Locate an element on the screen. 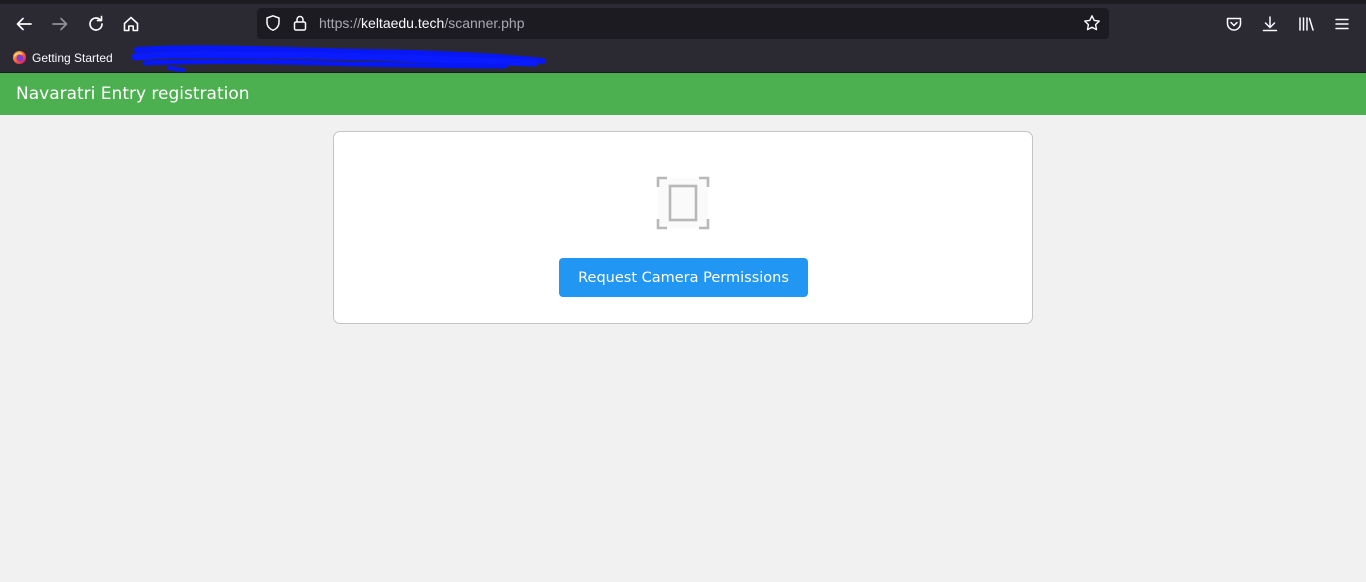 Image resolution: width=1366 pixels, height=582 pixels. library-button is located at coordinates (1306, 24).